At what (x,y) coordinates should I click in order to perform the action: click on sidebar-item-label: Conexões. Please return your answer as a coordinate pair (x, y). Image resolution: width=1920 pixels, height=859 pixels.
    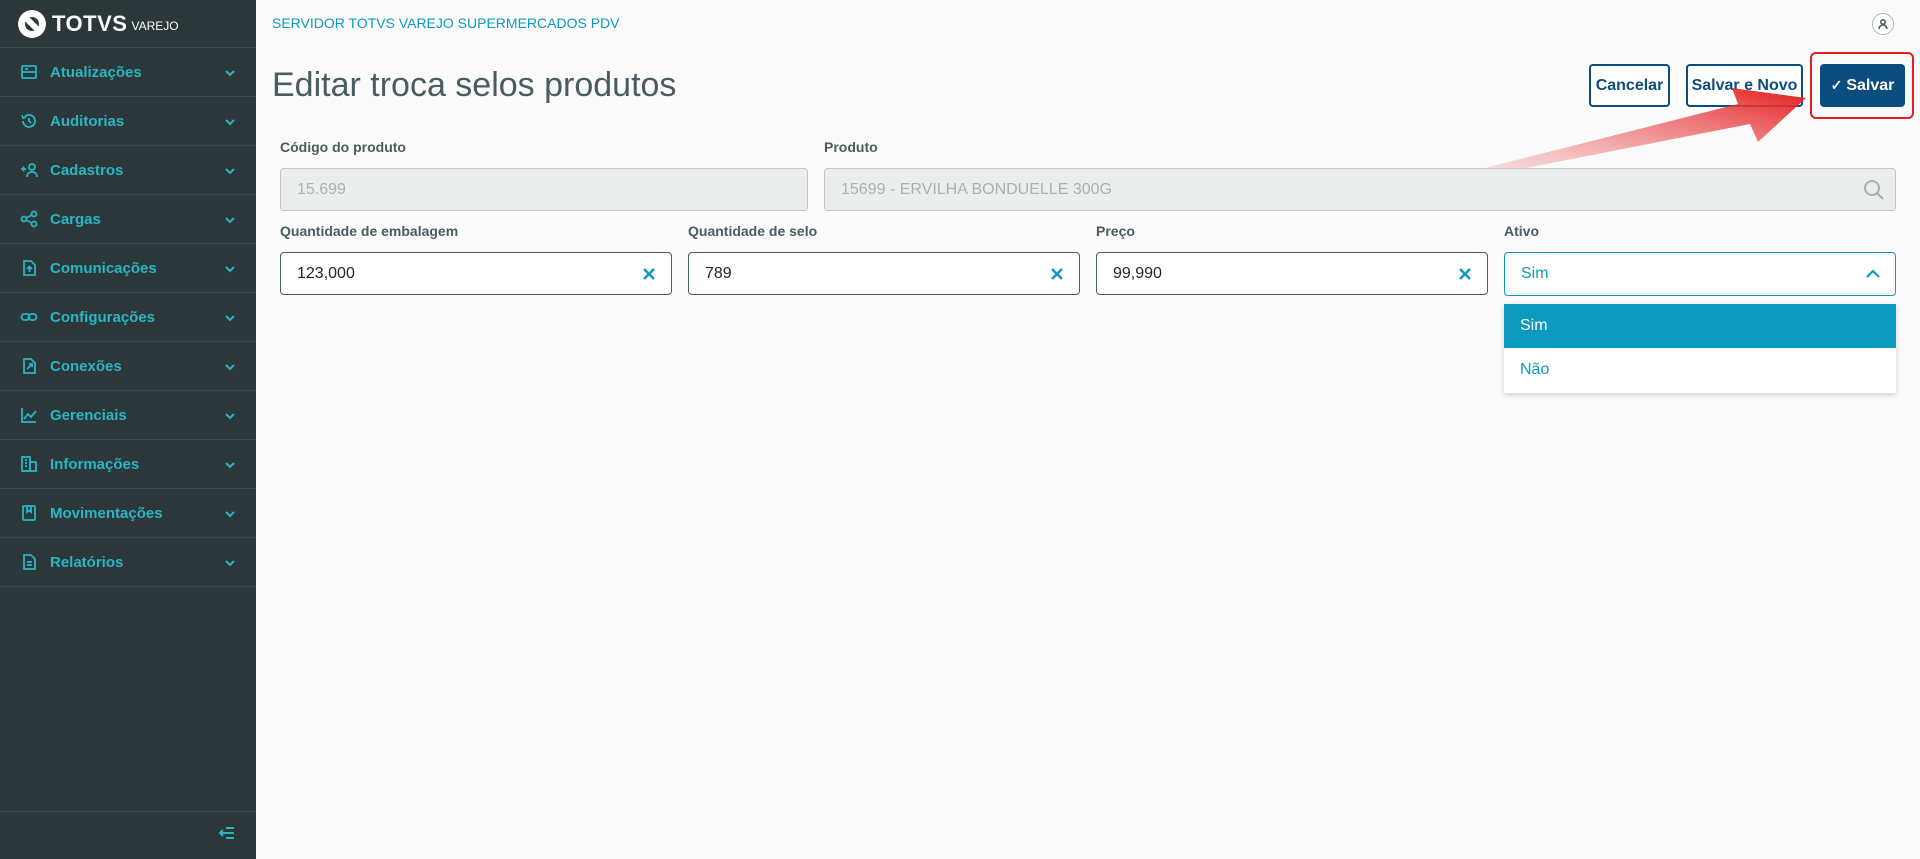
    Looking at the image, I should click on (86, 366).